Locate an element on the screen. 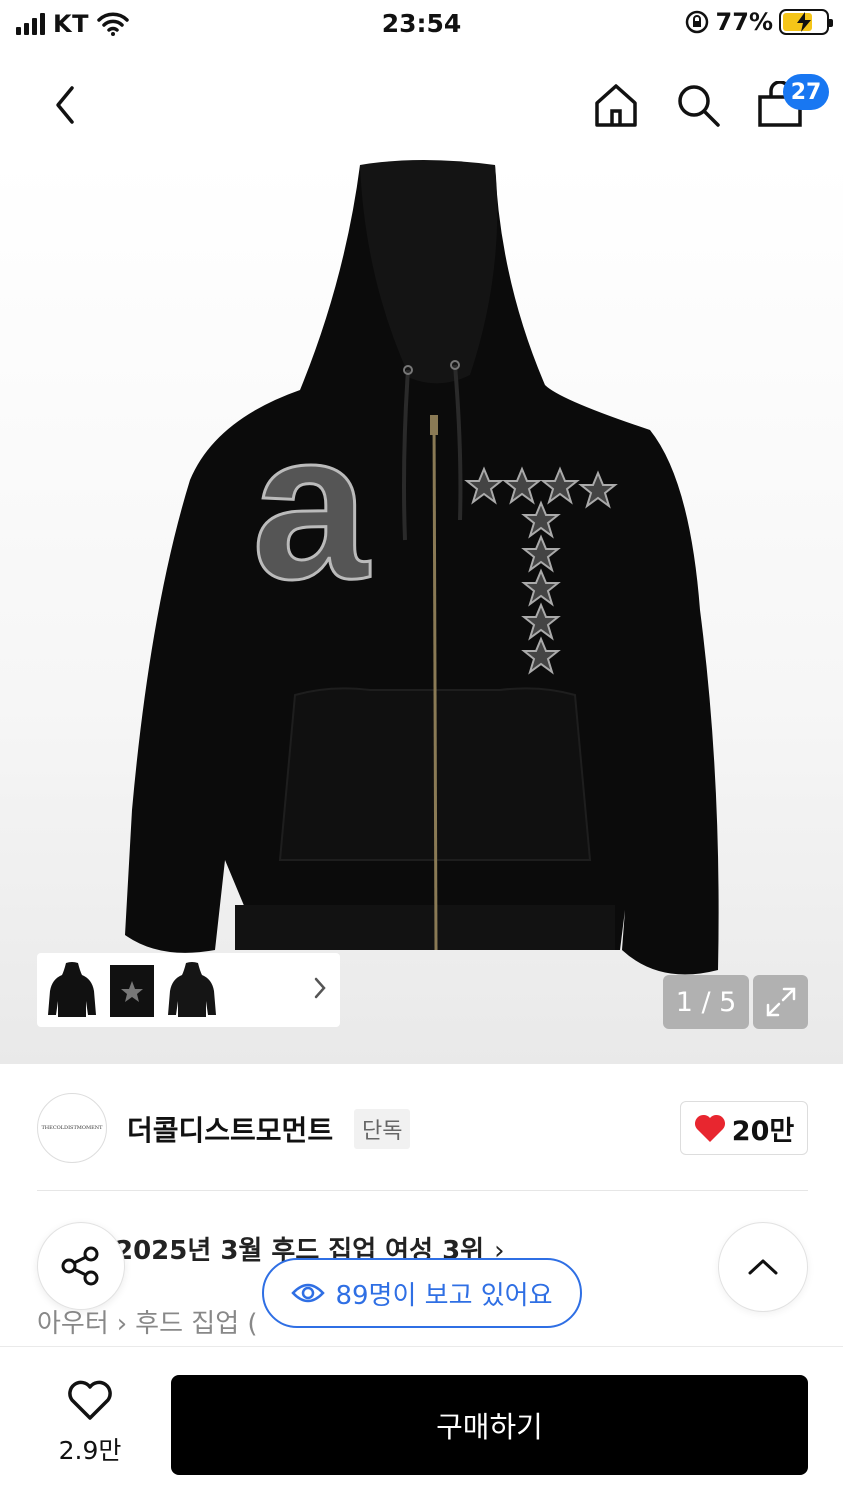 The width and height of the screenshot is (843, 1500). brand-logo: THECOLDISTMOMENT is located at coordinates (72, 1128).